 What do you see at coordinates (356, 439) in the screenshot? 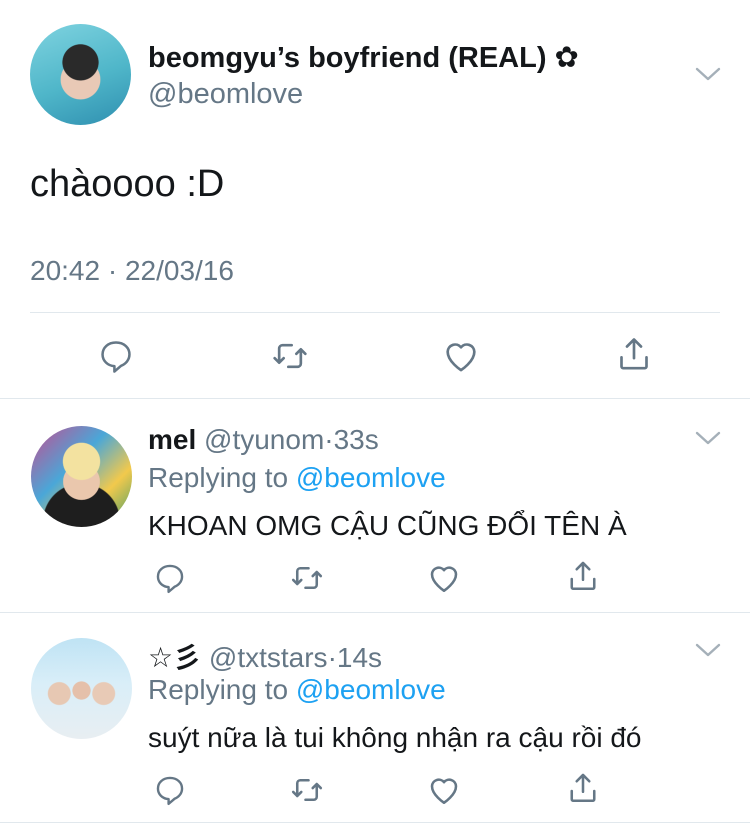
I see `reply-time: 33s` at bounding box center [356, 439].